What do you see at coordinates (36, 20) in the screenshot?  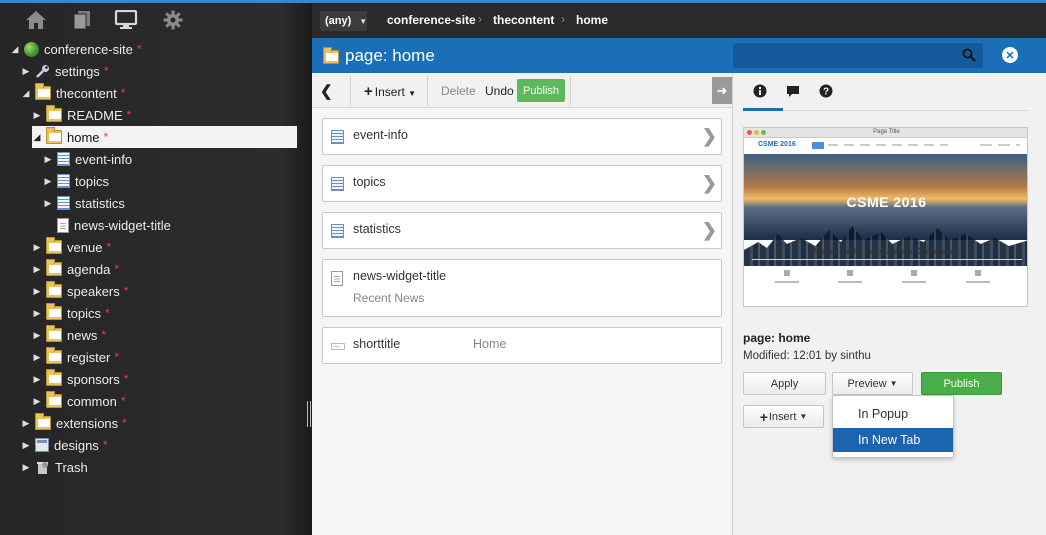 I see `home-icon` at bounding box center [36, 20].